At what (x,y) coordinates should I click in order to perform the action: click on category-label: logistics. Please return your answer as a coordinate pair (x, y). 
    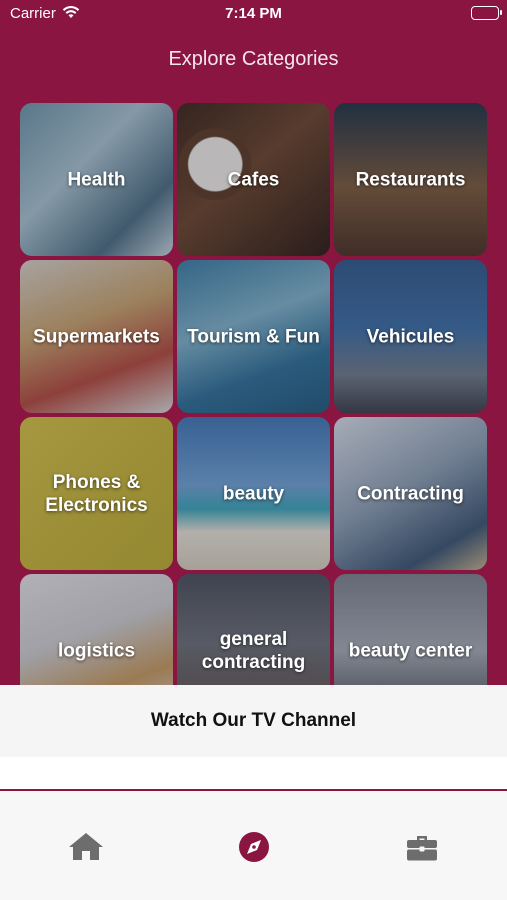
    Looking at the image, I should click on (96, 650).